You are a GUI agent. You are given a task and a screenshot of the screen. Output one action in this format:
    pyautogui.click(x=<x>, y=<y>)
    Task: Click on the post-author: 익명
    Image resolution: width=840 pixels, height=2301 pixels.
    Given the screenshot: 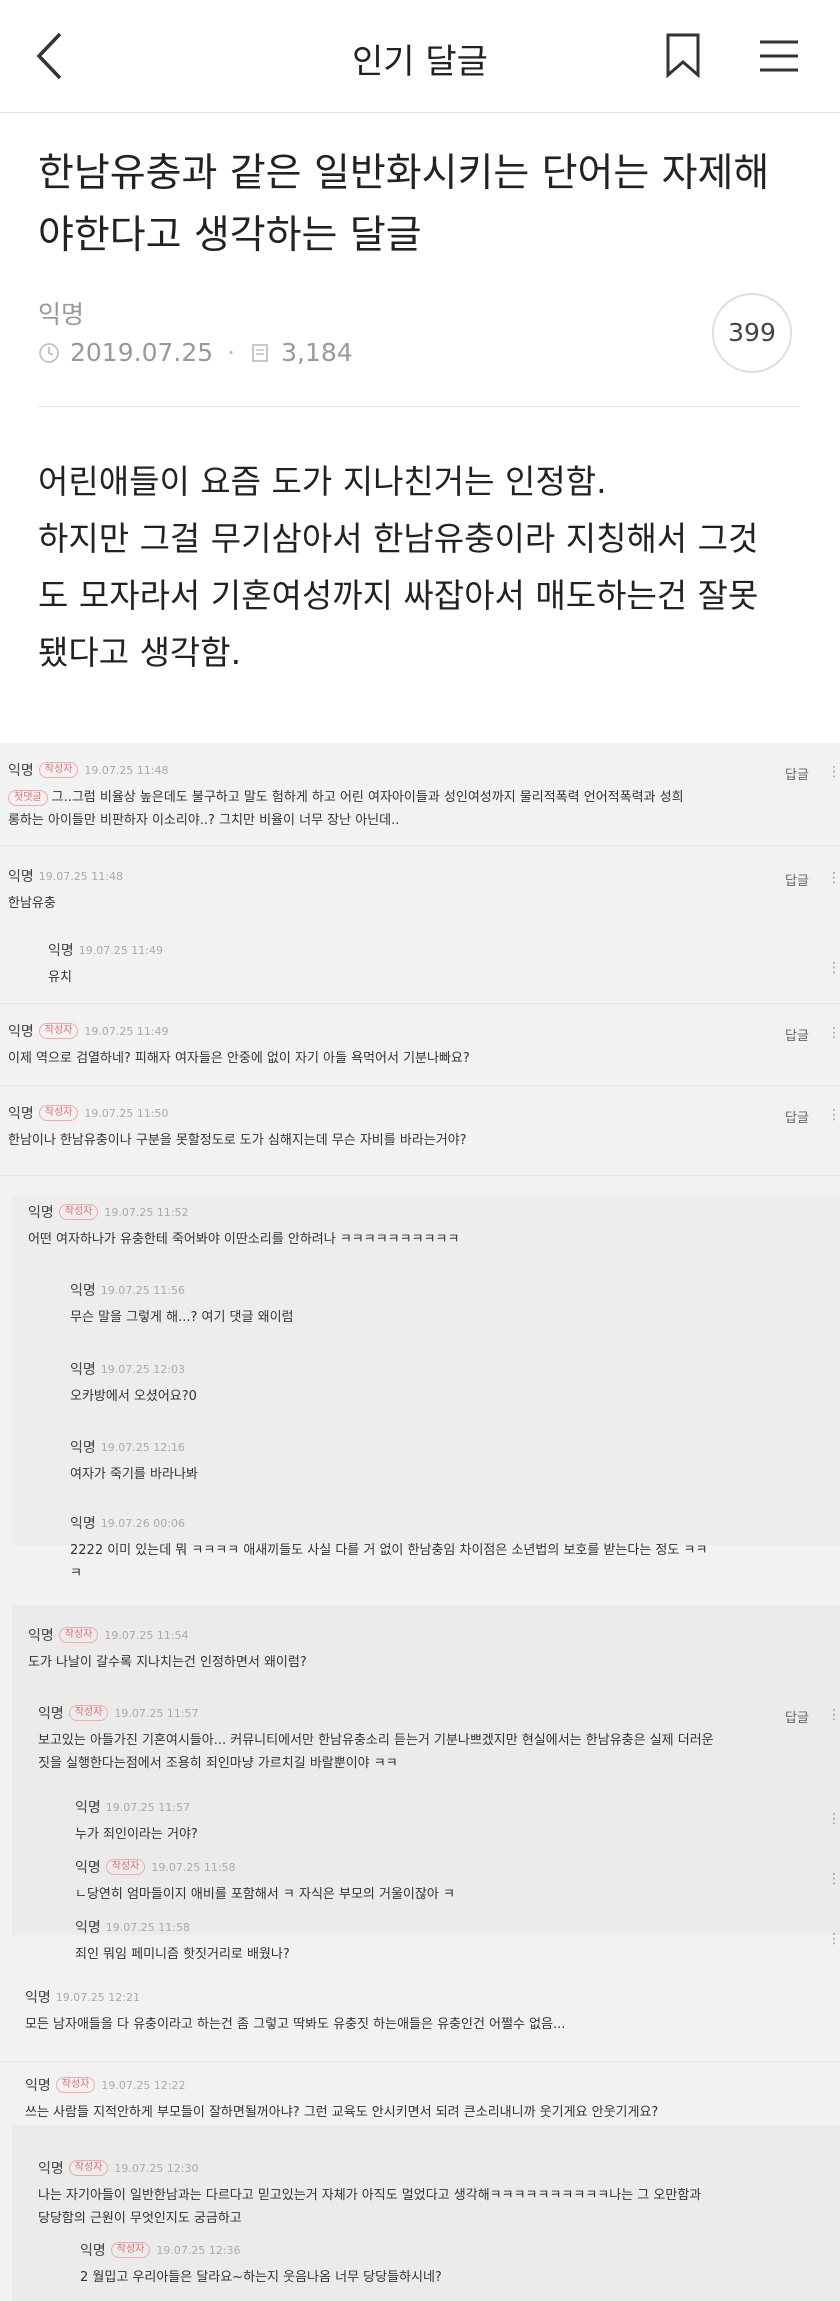 What is the action you would take?
    pyautogui.click(x=61, y=314)
    